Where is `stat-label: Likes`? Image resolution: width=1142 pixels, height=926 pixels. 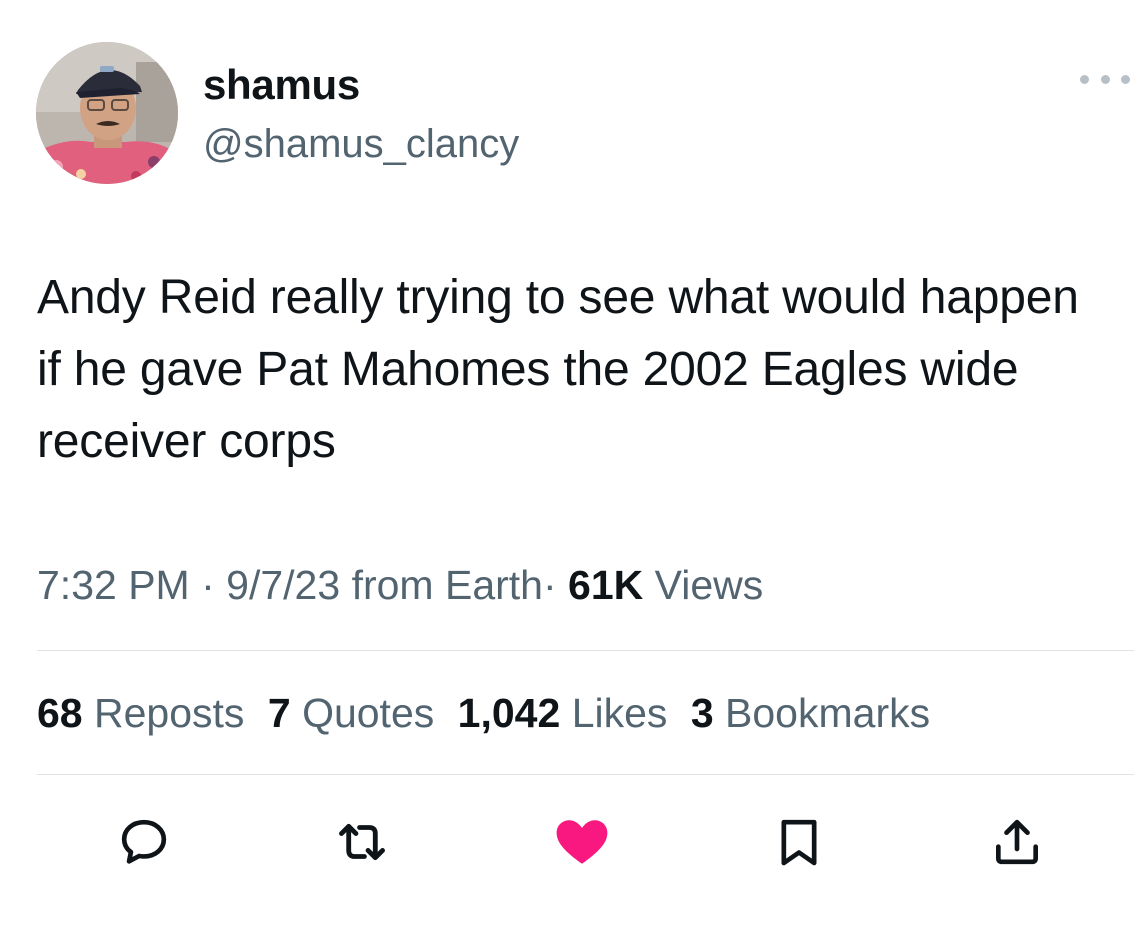 stat-label: Likes is located at coordinates (619, 713).